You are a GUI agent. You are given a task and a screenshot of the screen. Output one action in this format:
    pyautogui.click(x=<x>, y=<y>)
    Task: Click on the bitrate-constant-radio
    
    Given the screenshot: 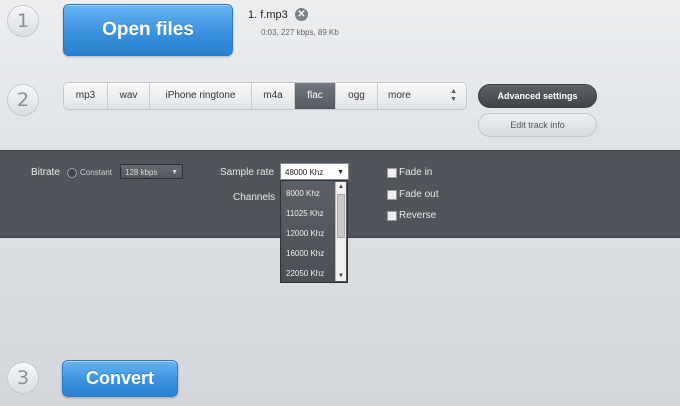 What is the action you would take?
    pyautogui.click(x=72, y=173)
    